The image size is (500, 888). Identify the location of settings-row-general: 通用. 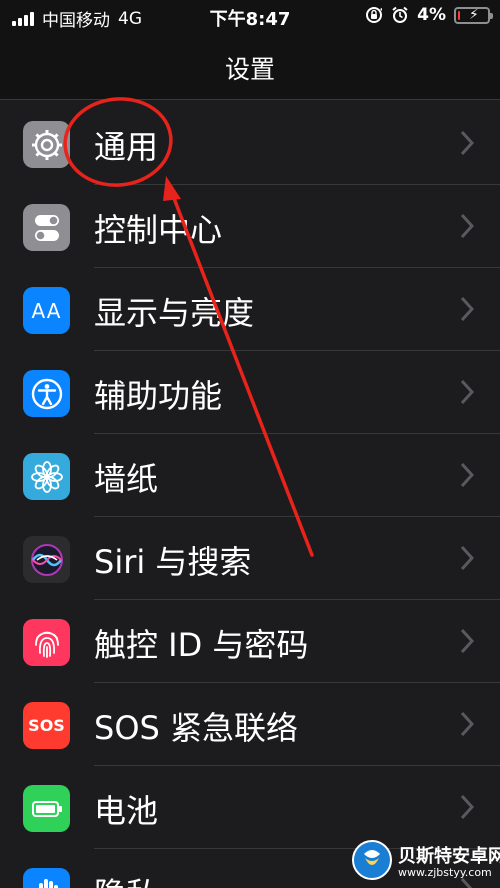
(250, 143).